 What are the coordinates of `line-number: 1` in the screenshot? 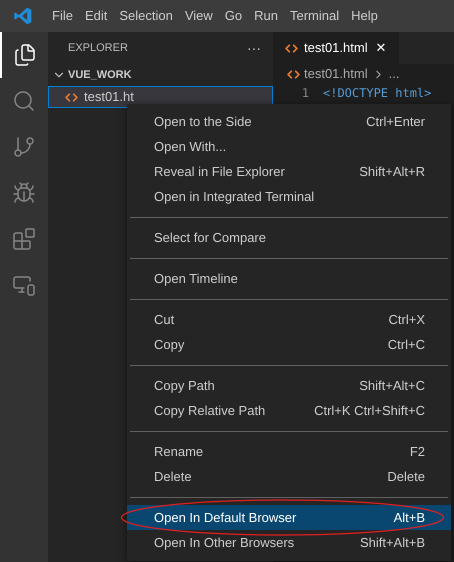 It's located at (305, 93).